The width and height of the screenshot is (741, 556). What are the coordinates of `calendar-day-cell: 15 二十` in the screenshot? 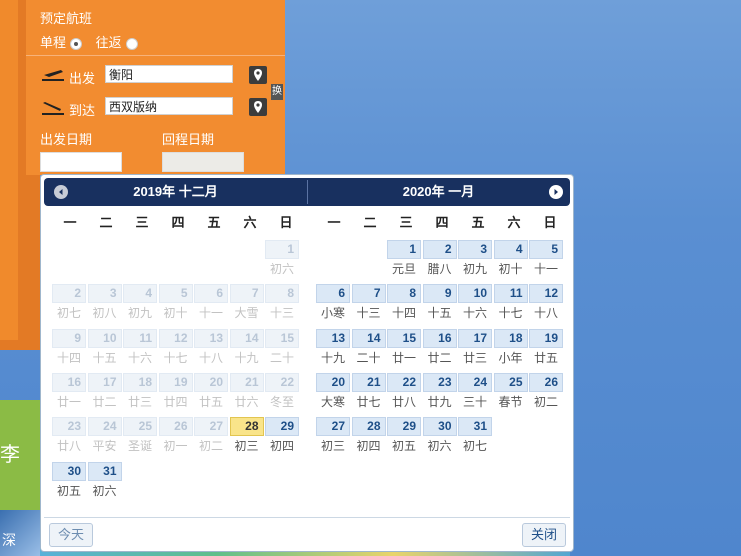 It's located at (282, 348).